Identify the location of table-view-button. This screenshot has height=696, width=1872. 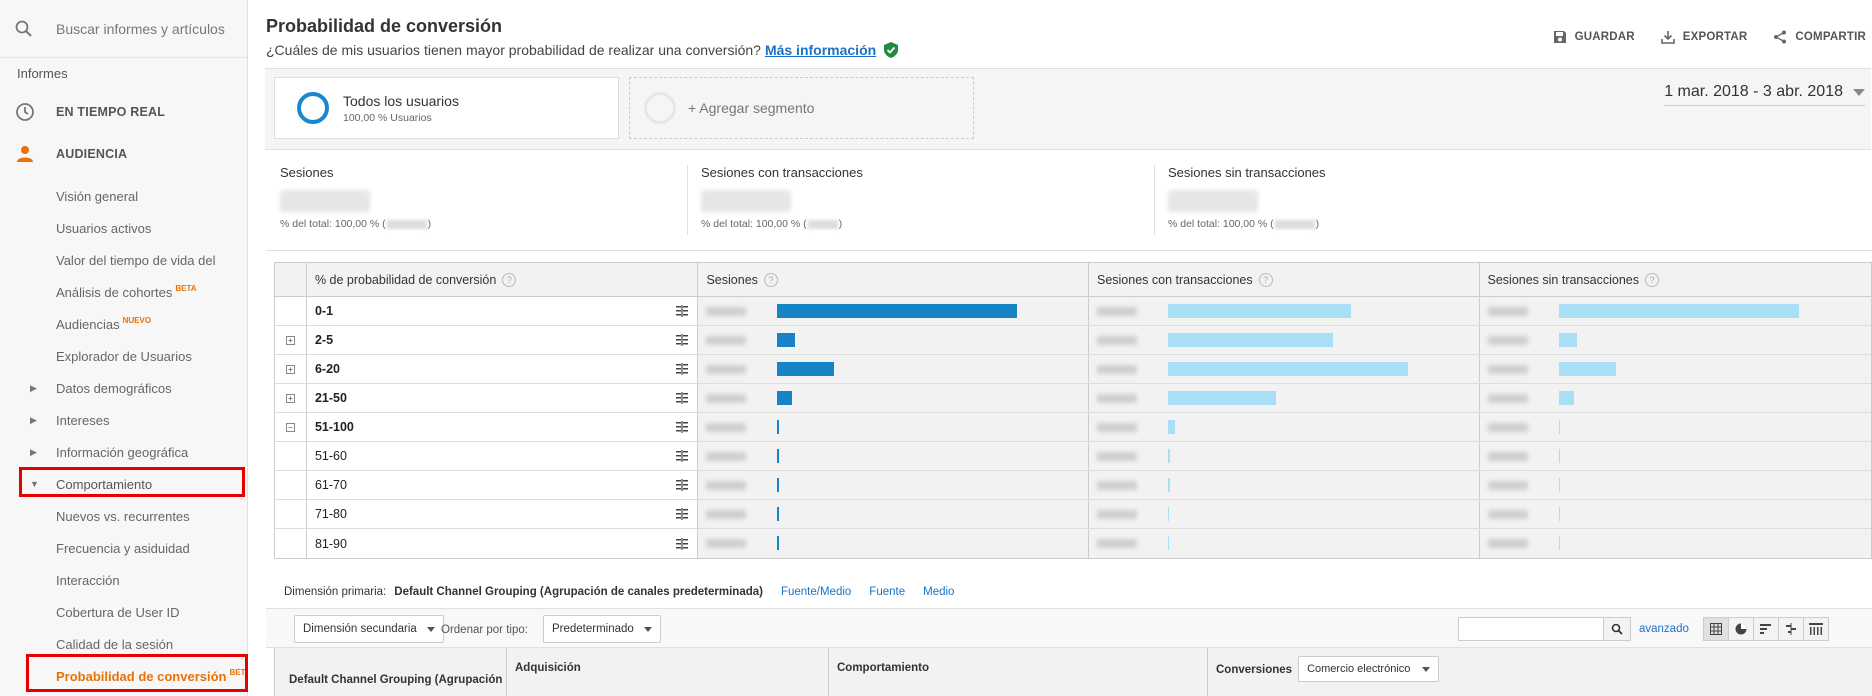
(1716, 629).